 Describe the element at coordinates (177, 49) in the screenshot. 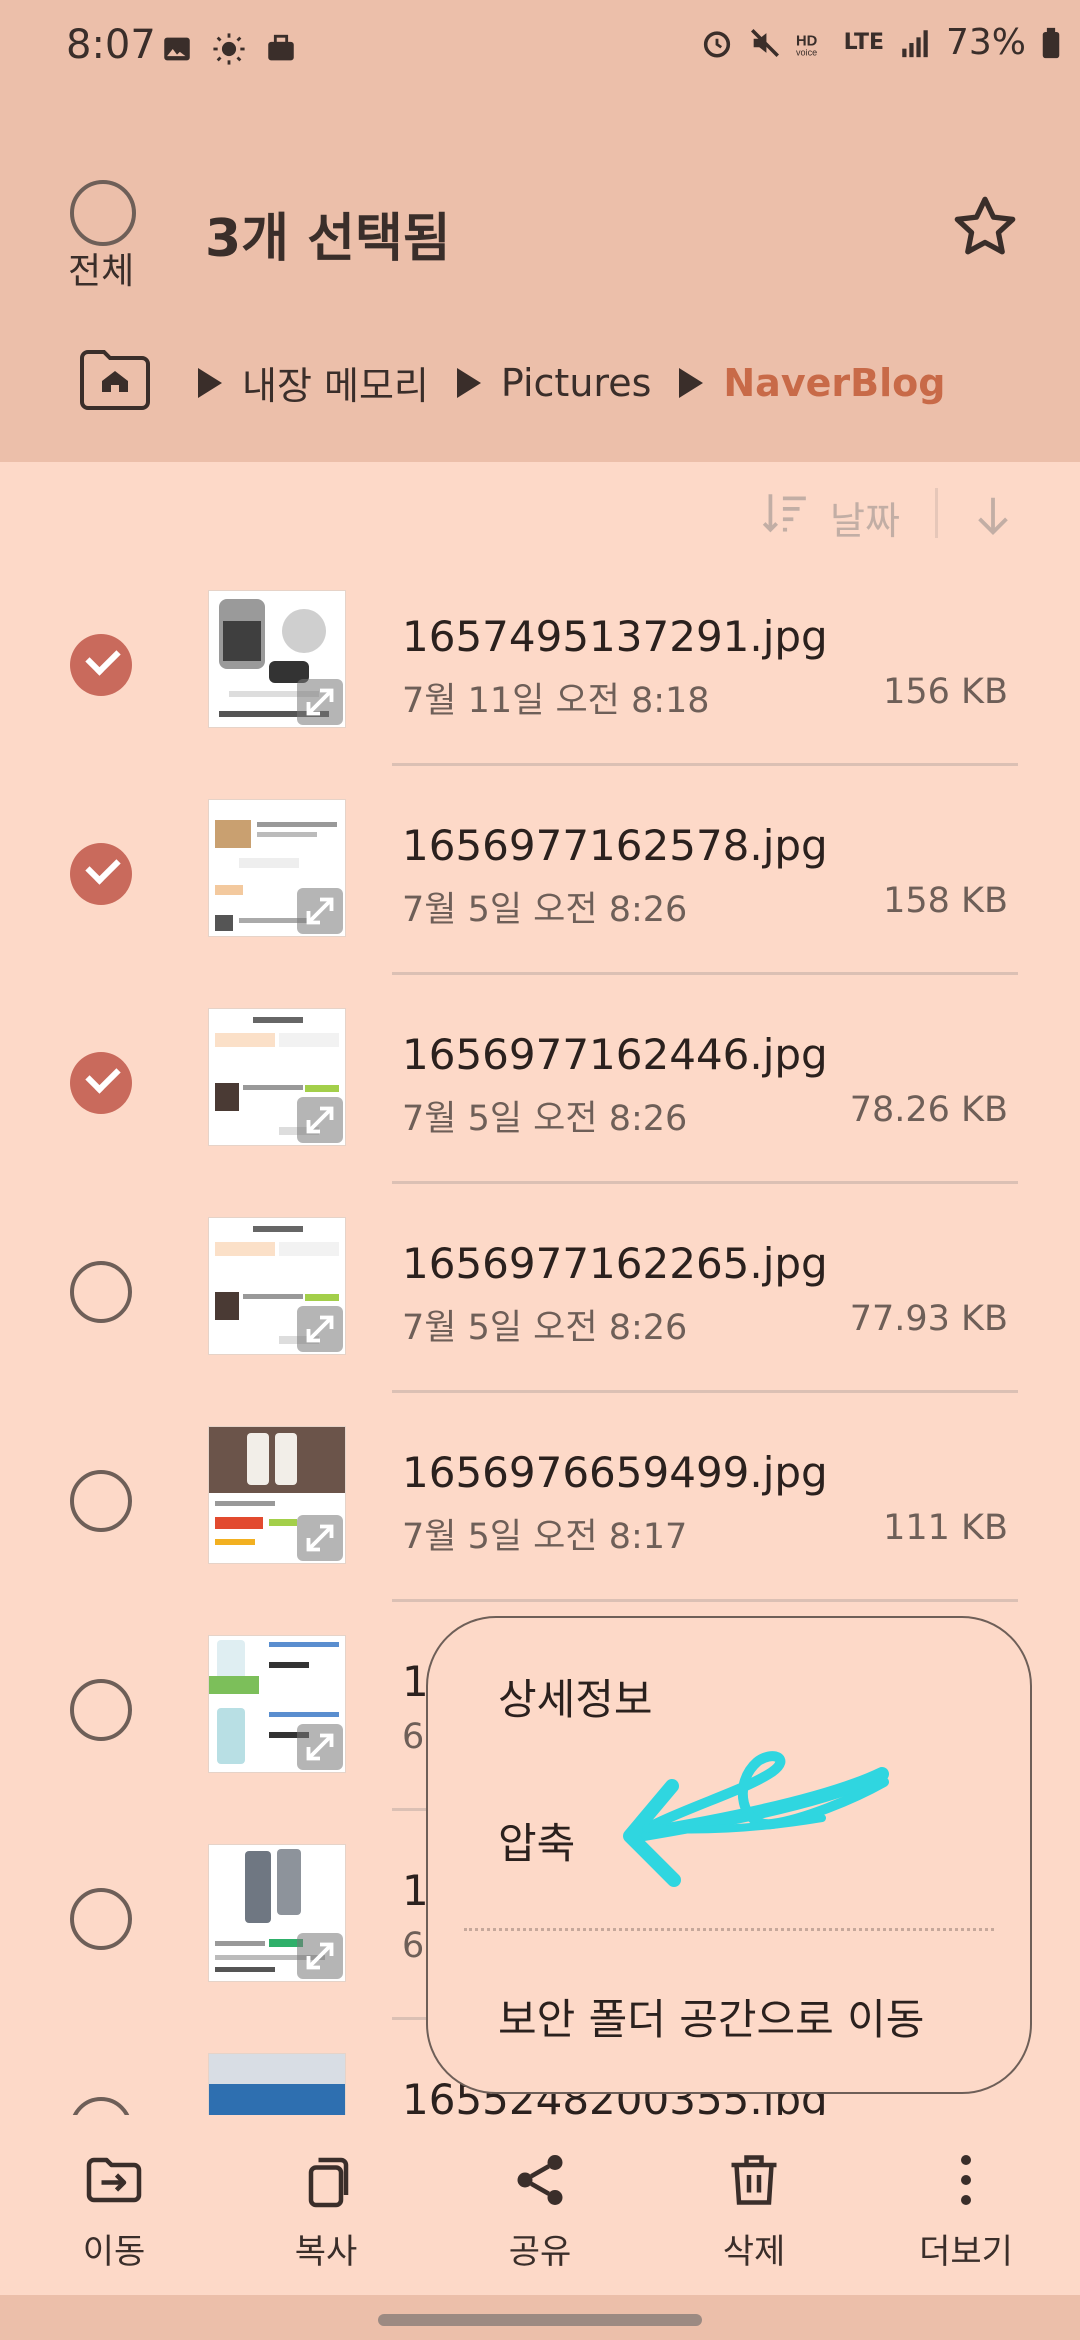

I see `image-notification-icon` at that location.